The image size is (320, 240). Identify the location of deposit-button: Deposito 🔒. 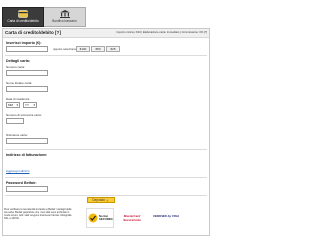
(101, 200).